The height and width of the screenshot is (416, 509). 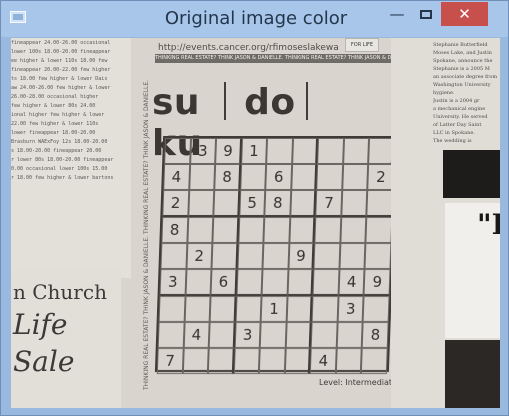 I want to click on left-column-line: ts 18.00 few higher & lower Dais, so click(x=59, y=79).